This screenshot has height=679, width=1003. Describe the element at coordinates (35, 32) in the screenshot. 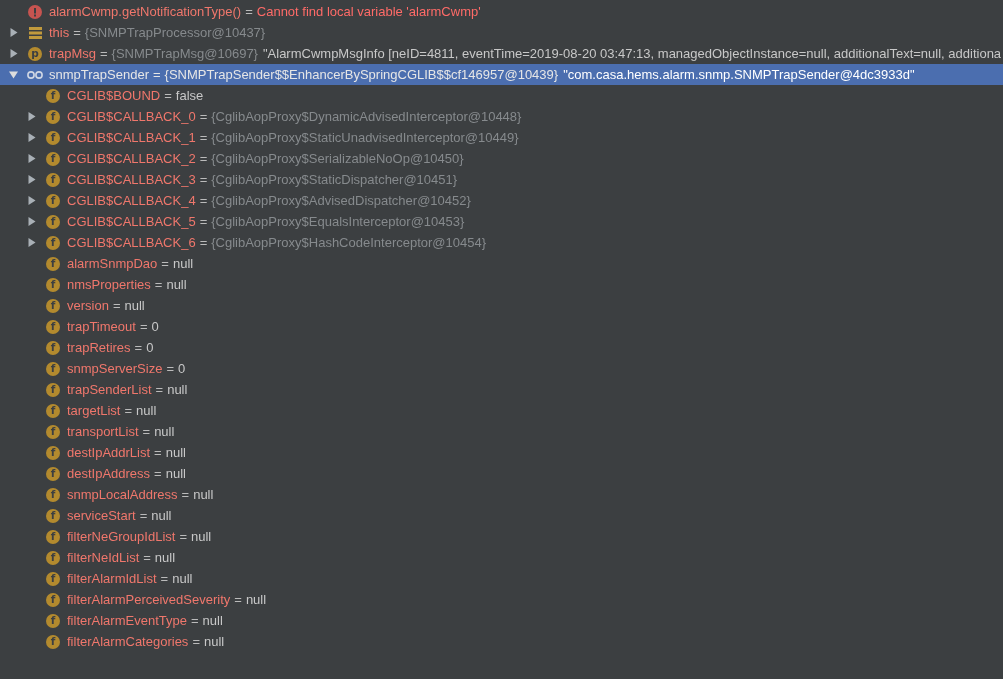

I see `list-icon` at that location.